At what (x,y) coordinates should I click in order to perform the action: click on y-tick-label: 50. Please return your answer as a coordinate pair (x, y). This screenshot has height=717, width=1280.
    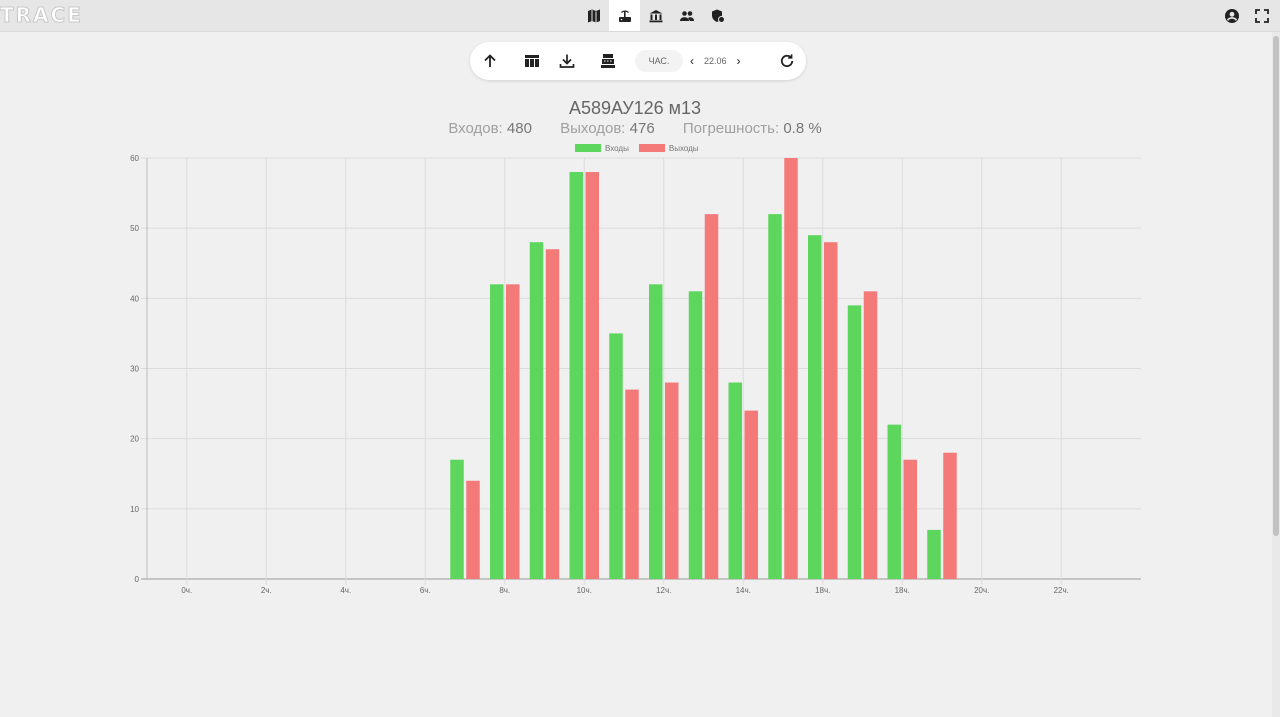
    Looking at the image, I should click on (134, 228).